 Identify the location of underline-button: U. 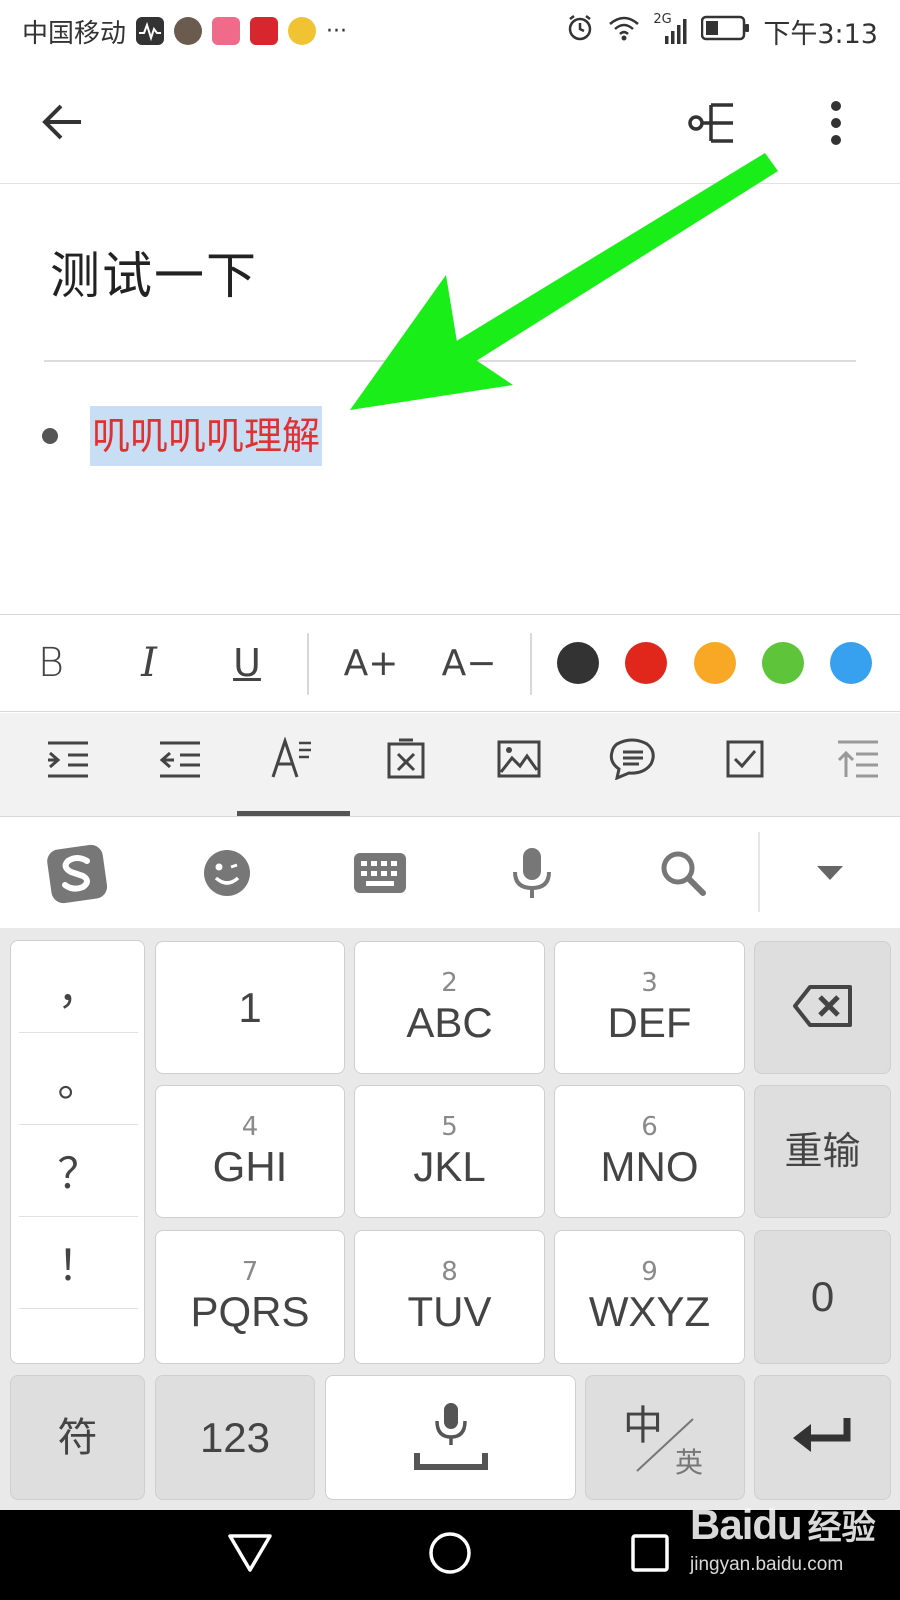
(247, 663).